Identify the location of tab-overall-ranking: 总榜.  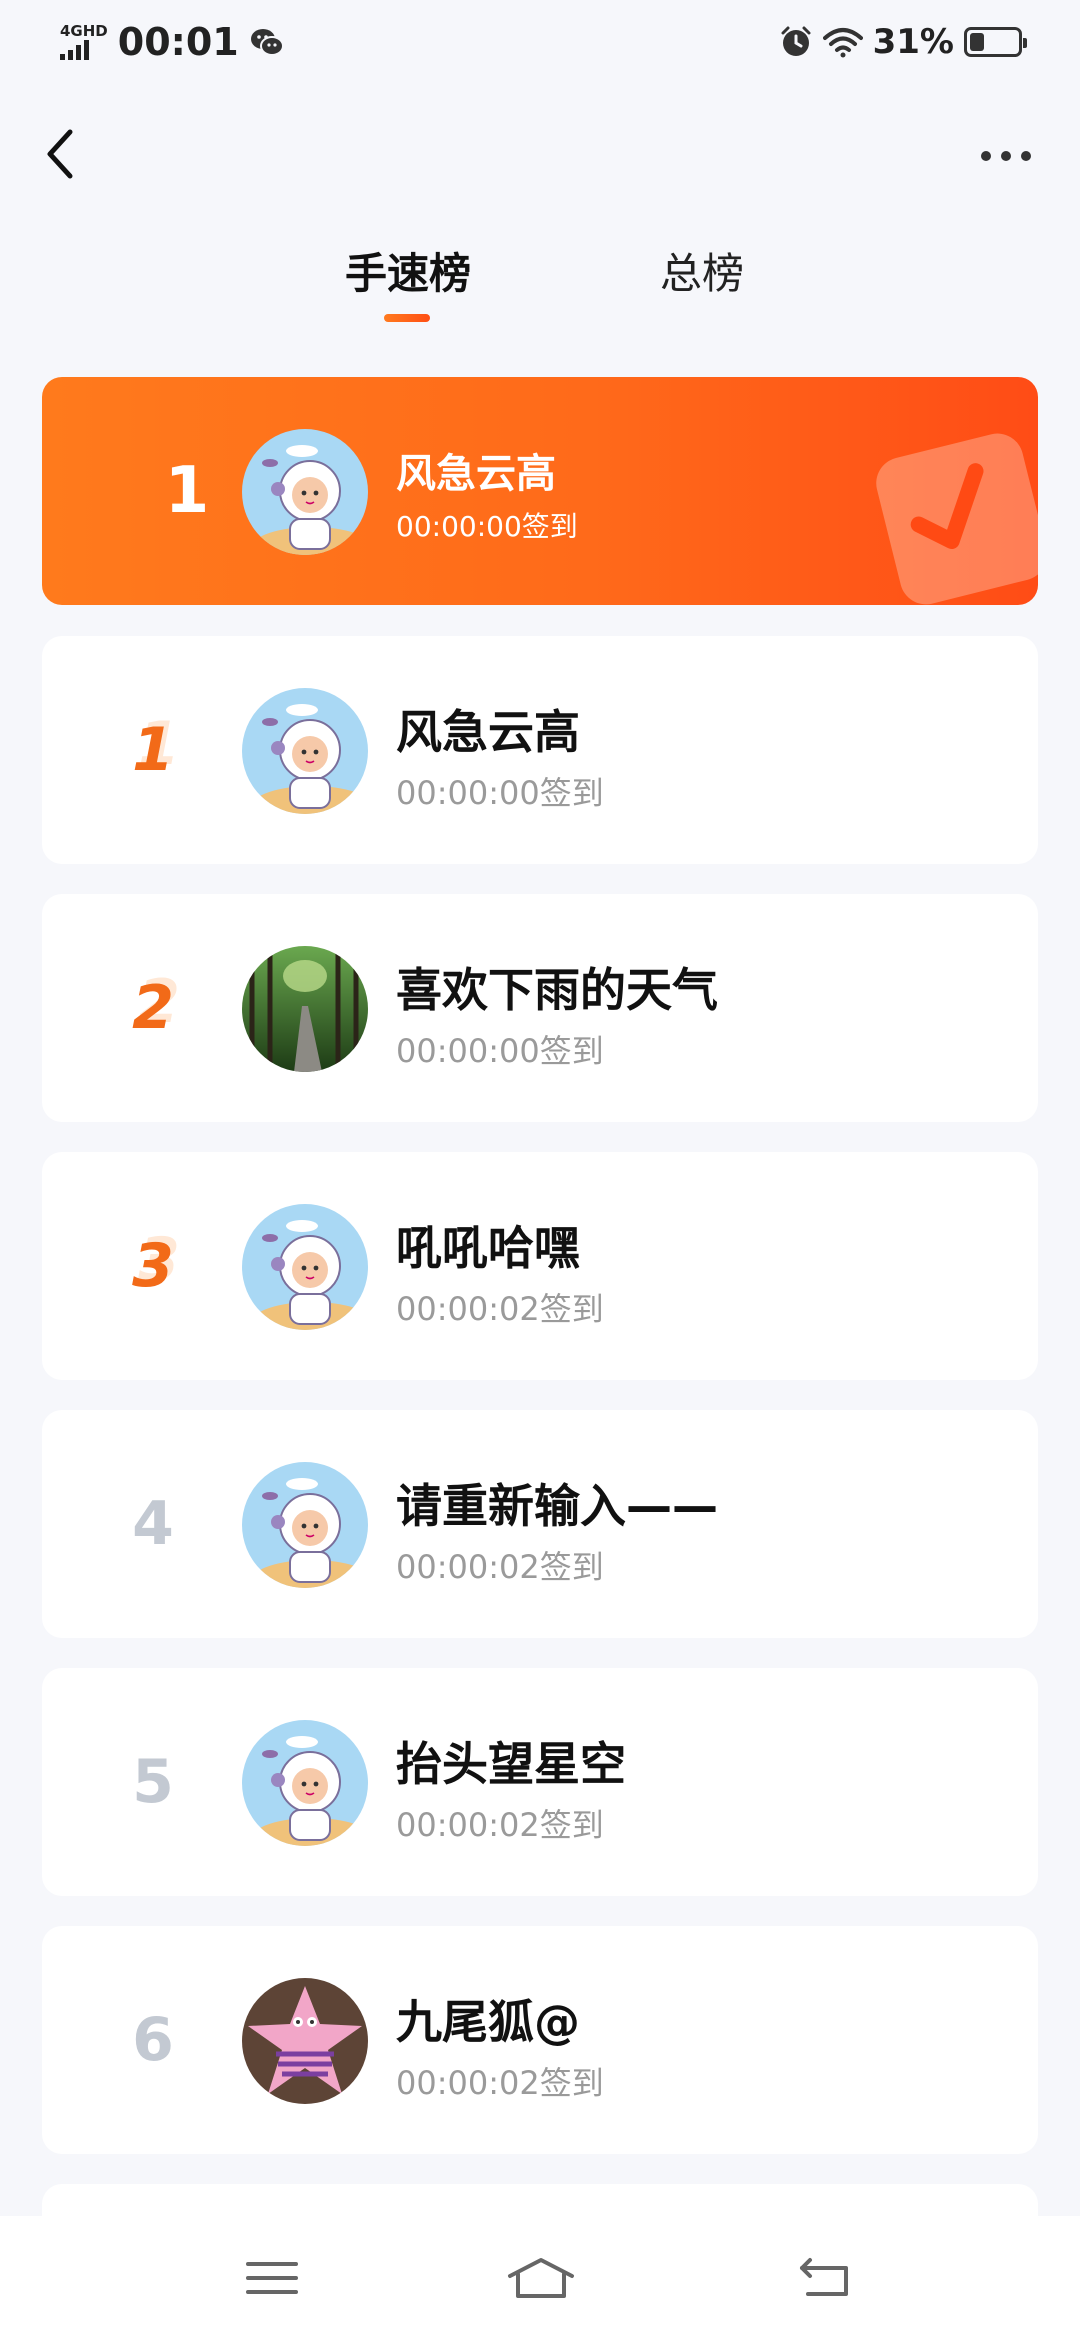
(702, 270).